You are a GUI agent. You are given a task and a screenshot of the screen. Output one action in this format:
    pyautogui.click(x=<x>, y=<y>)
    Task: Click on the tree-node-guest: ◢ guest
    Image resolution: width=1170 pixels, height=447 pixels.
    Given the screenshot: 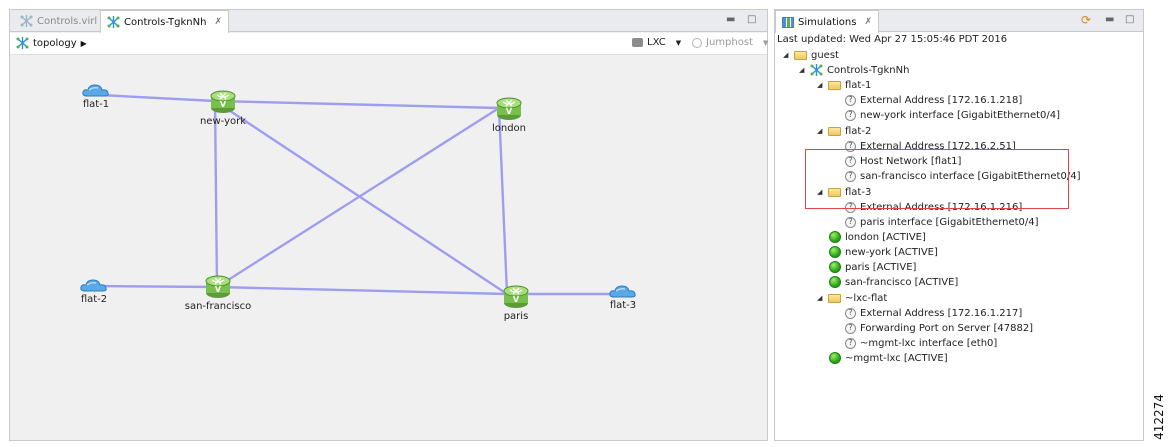 What is the action you would take?
    pyautogui.click(x=811, y=55)
    